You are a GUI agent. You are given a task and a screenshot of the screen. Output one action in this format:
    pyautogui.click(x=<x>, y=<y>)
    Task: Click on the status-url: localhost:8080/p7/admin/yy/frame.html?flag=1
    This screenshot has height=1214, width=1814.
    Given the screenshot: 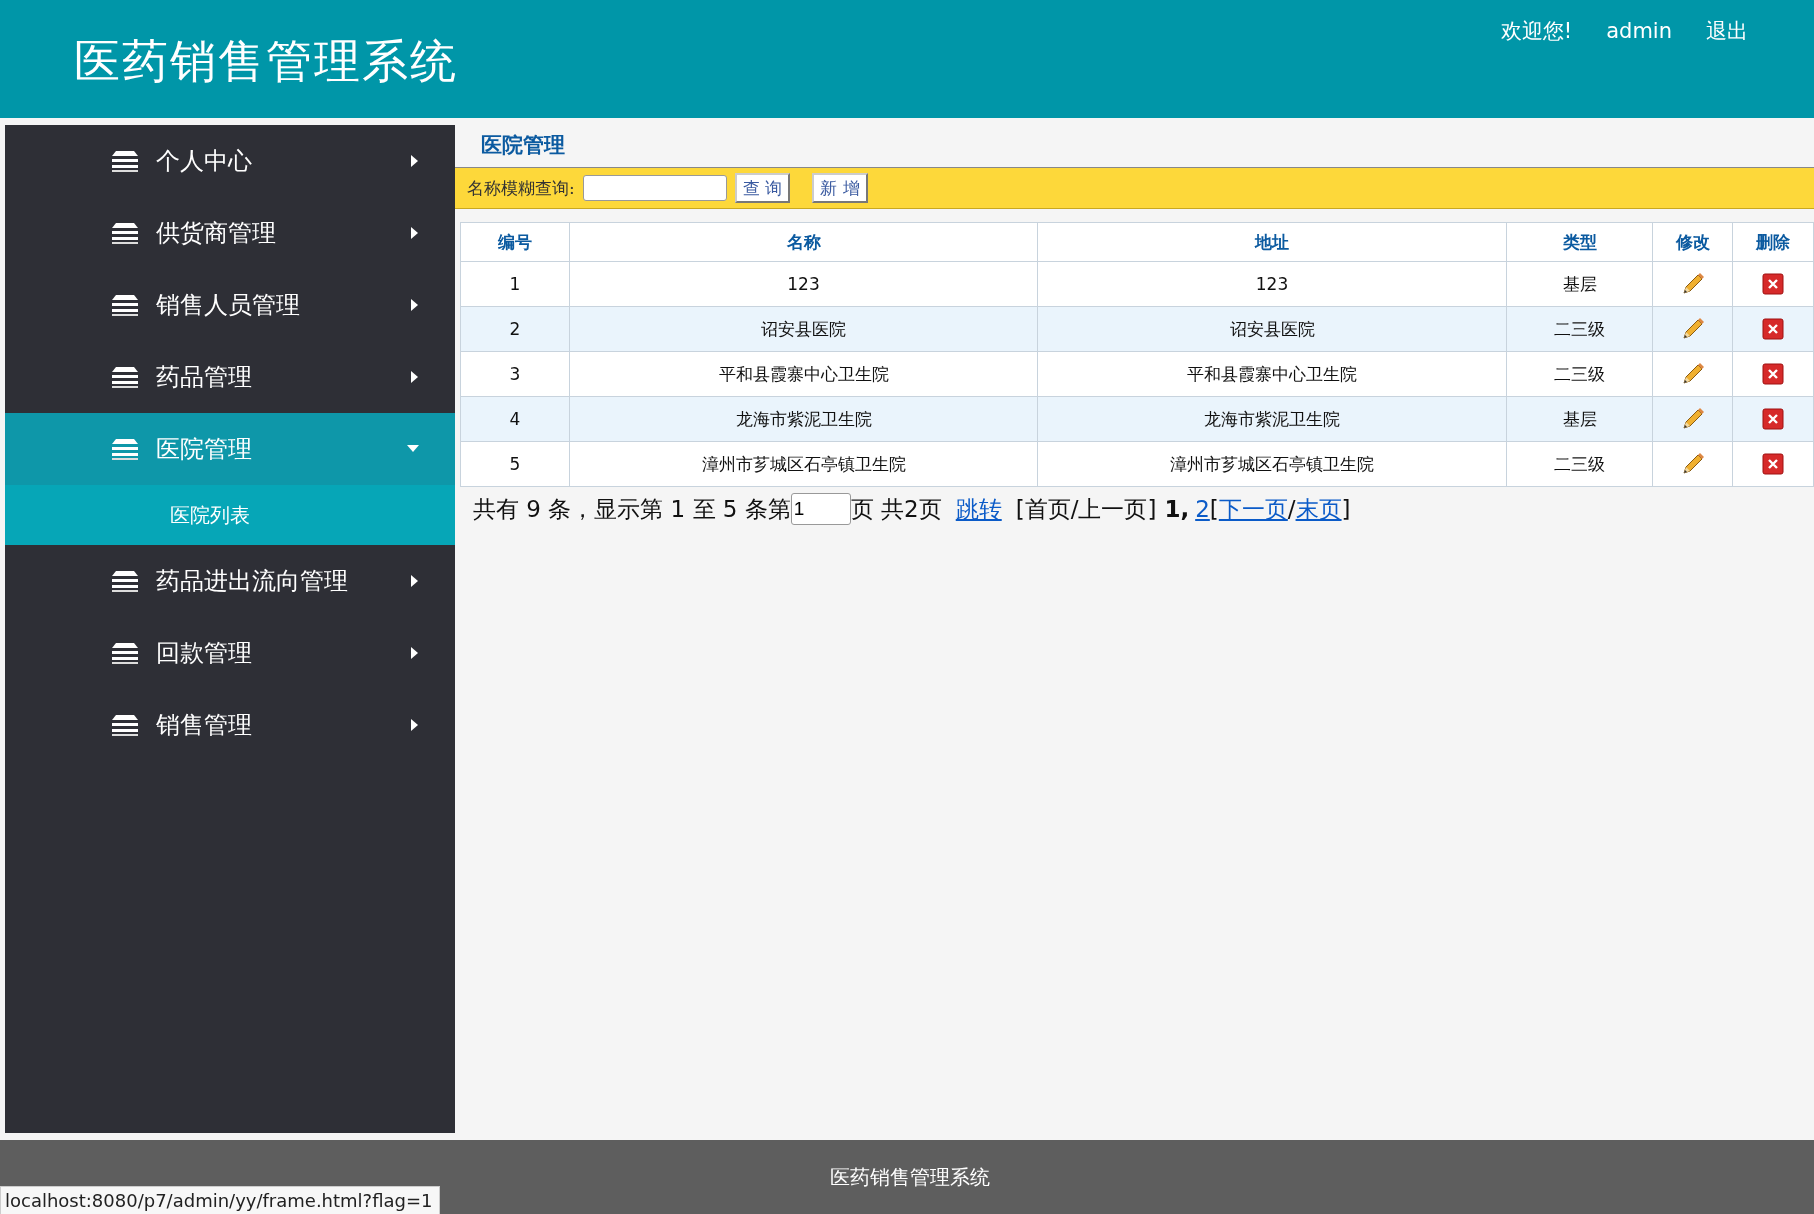 What is the action you would take?
    pyautogui.click(x=220, y=1200)
    